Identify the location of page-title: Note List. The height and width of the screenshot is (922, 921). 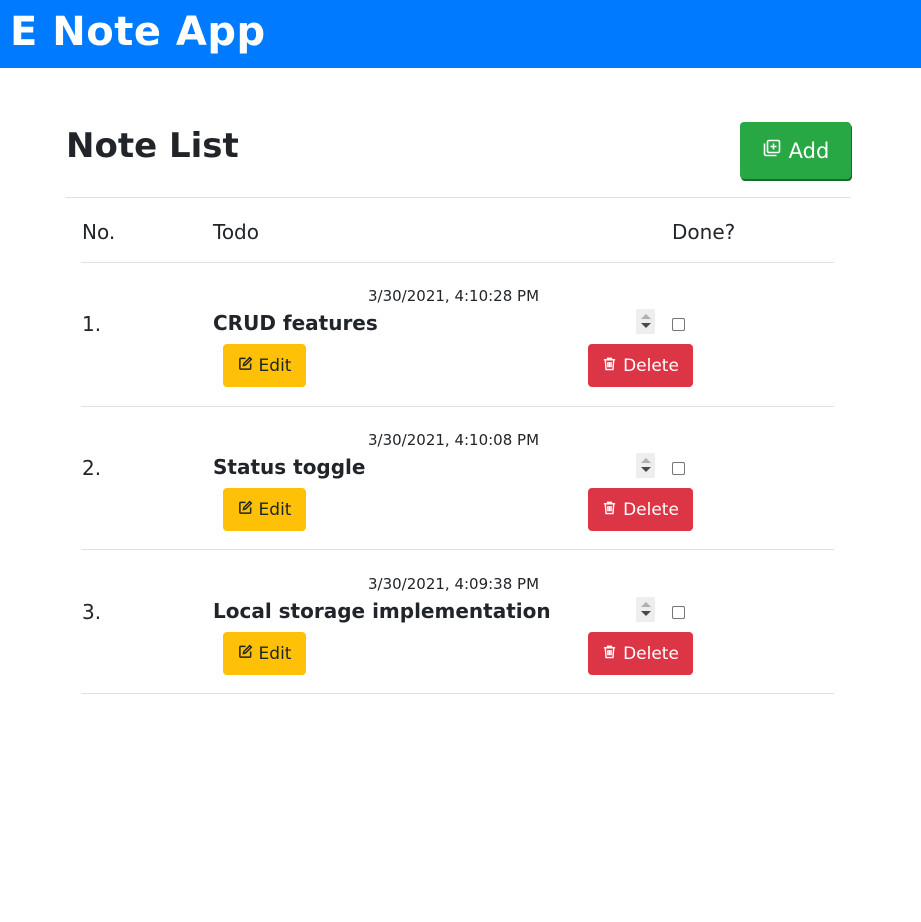
(152, 146).